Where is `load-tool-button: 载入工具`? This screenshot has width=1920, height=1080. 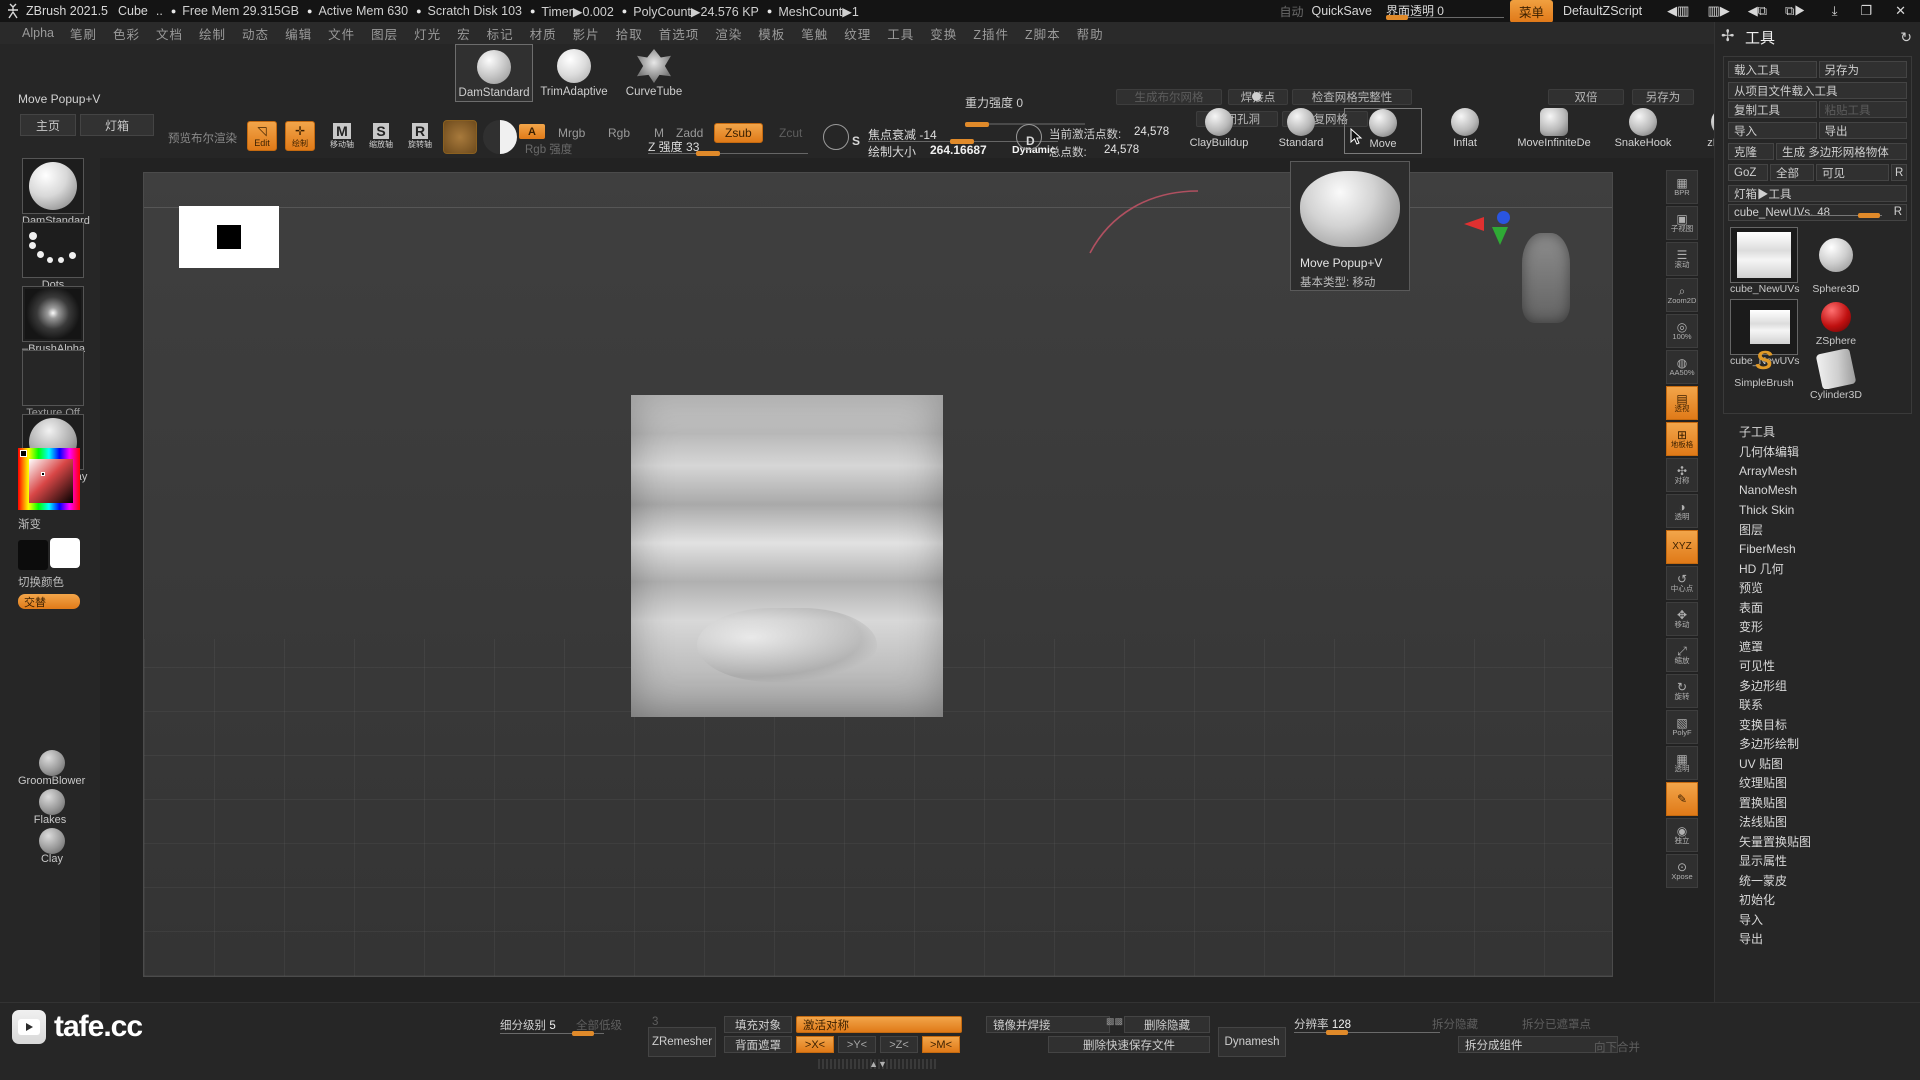 load-tool-button: 载入工具 is located at coordinates (1772, 69).